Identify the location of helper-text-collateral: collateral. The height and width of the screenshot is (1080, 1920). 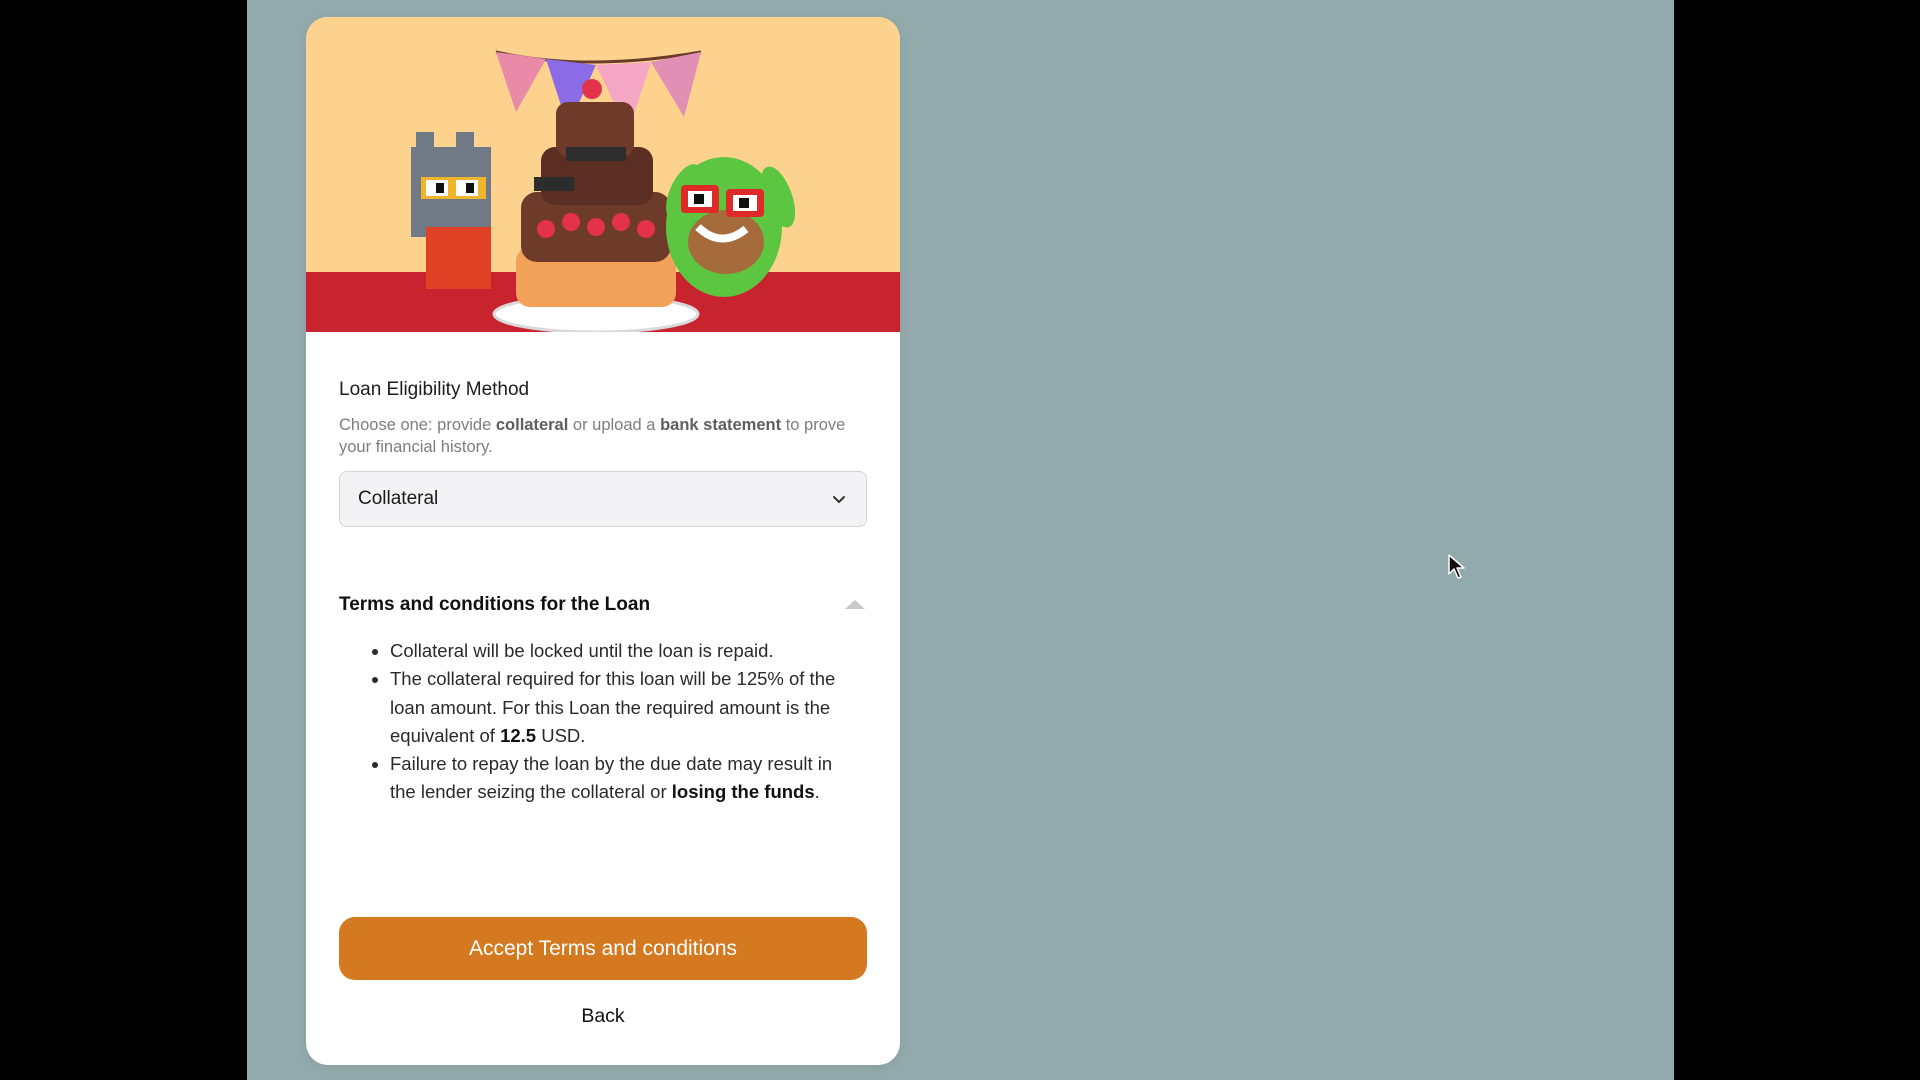
(532, 425).